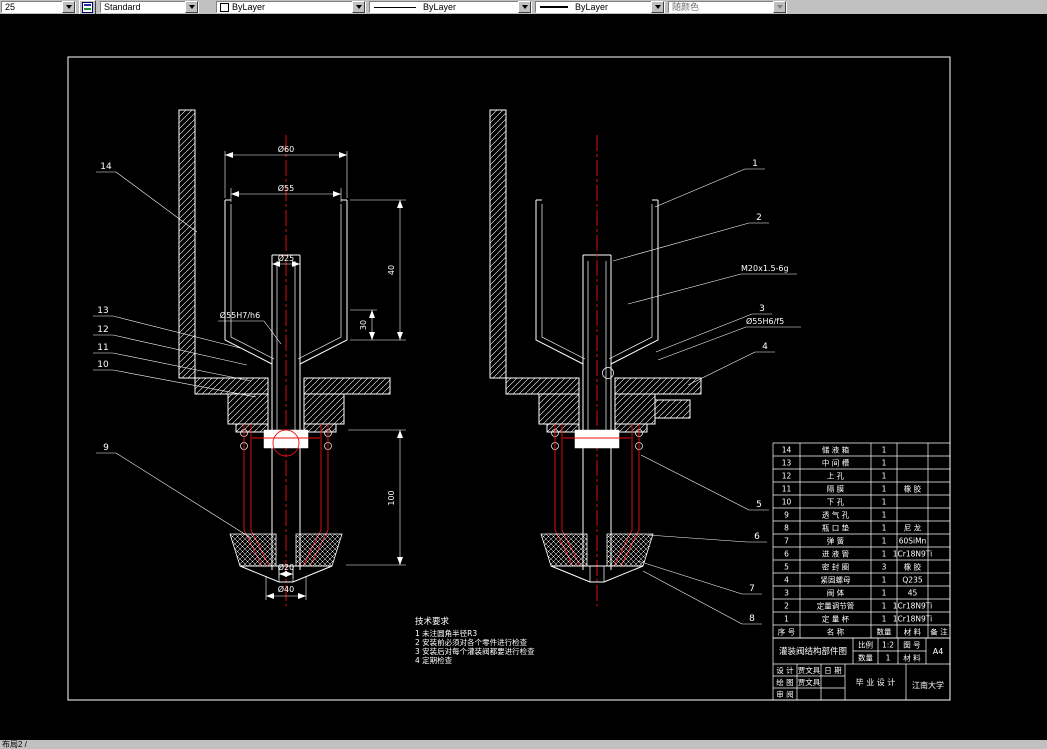 The height and width of the screenshot is (749, 1047). I want to click on linetype-combo-arrow, so click(524, 7).